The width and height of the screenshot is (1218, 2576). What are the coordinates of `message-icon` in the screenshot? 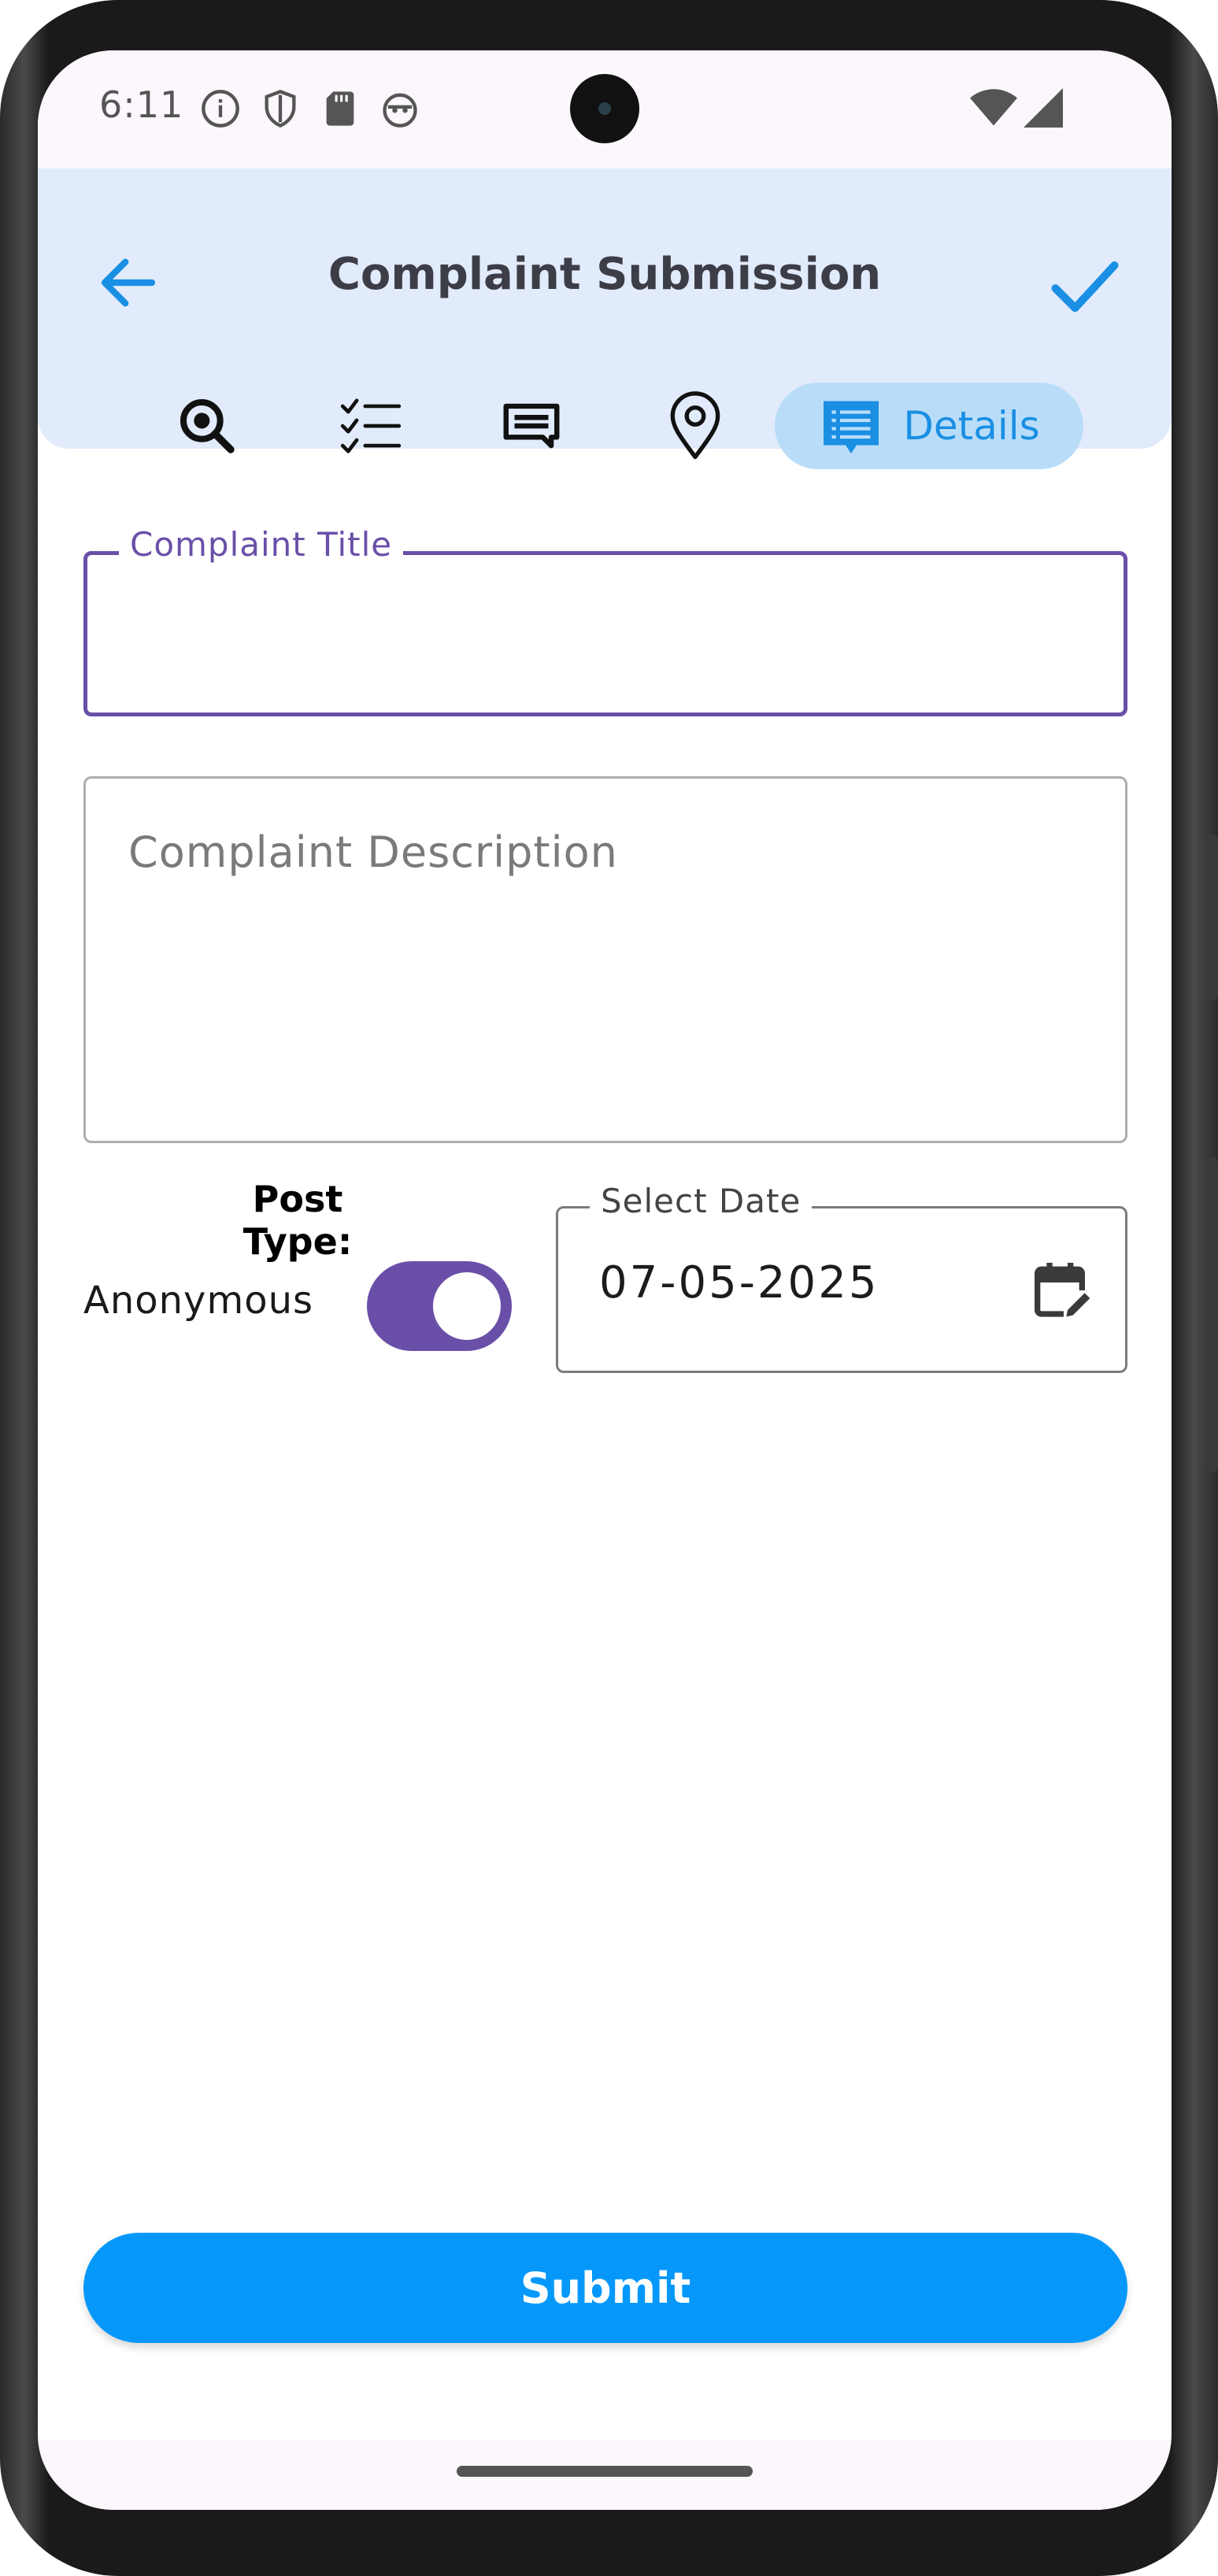 It's located at (531, 426).